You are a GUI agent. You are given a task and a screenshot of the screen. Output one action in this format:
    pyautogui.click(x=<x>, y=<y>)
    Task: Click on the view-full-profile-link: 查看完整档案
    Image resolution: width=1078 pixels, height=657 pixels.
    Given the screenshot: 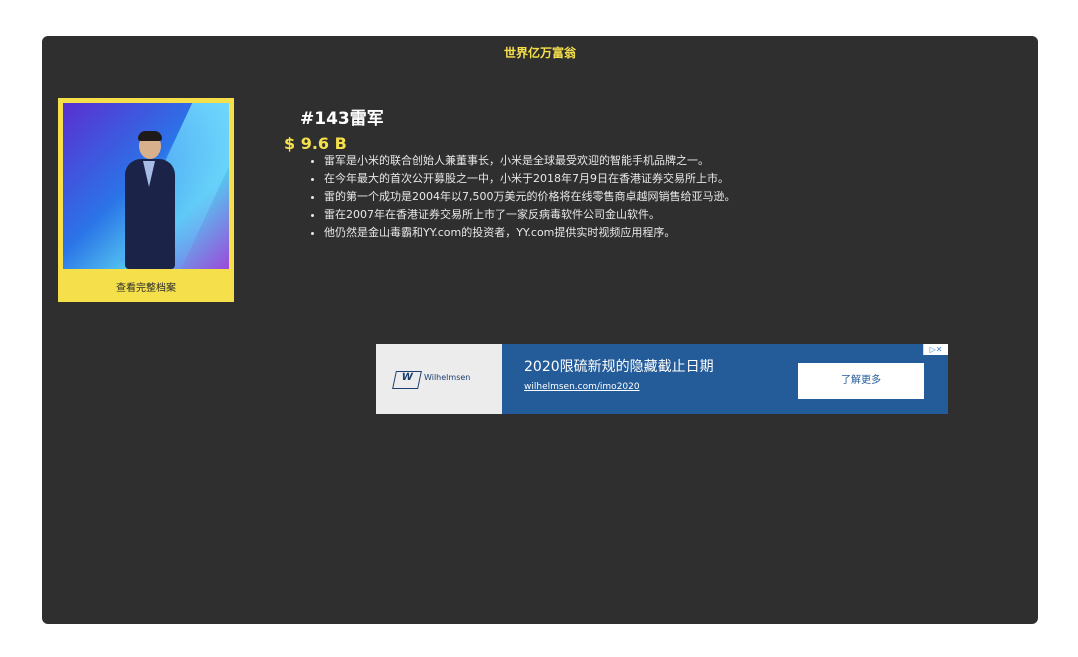 What is the action you would take?
    pyautogui.click(x=146, y=286)
    